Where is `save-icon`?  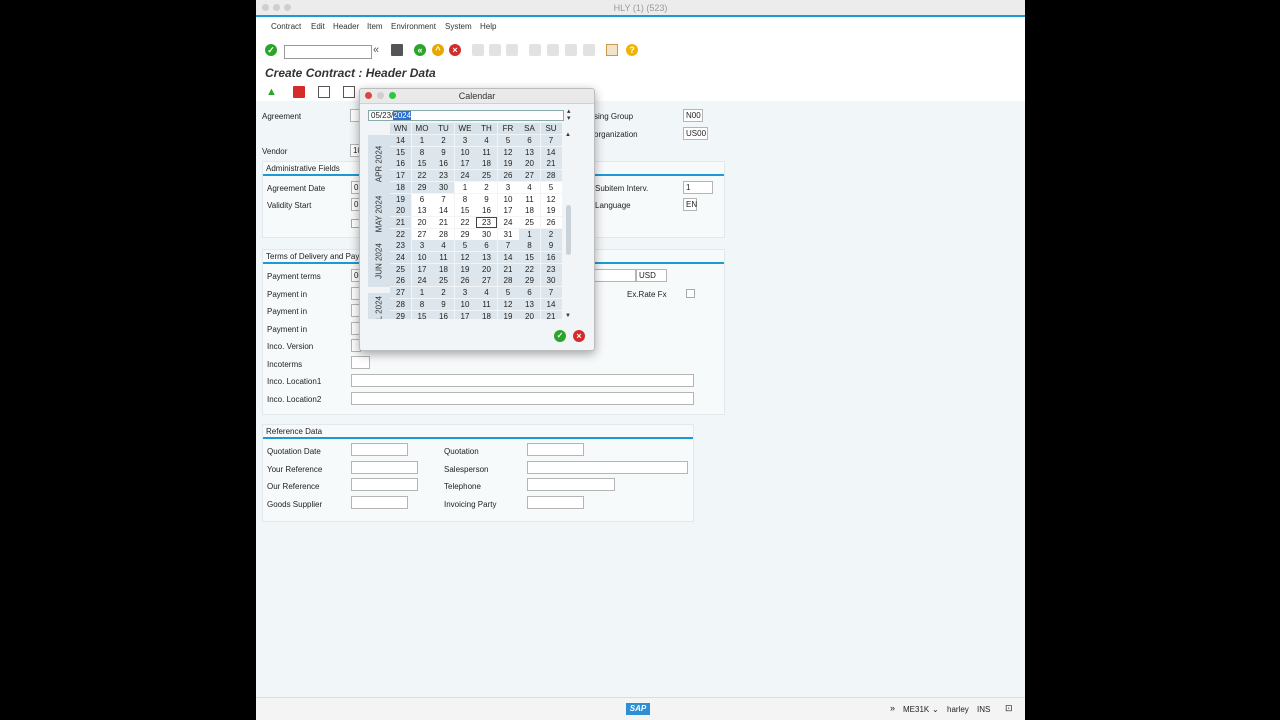
save-icon is located at coordinates (397, 50).